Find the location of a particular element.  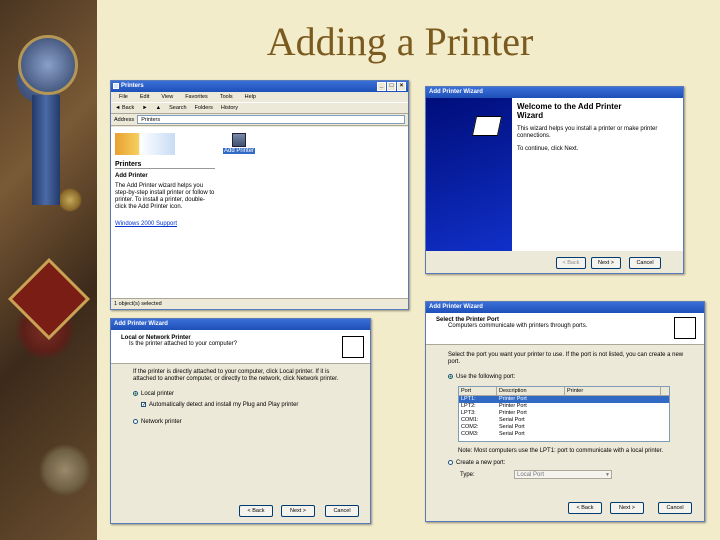

radio-create-port is located at coordinates (450, 462).